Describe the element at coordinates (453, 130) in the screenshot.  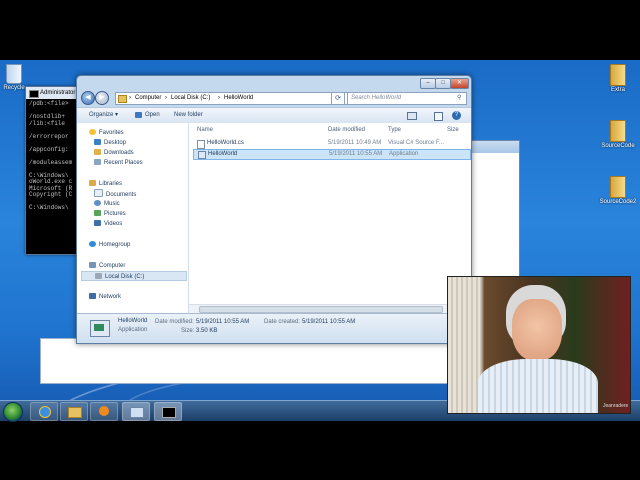
I see `column-size: Size` at that location.